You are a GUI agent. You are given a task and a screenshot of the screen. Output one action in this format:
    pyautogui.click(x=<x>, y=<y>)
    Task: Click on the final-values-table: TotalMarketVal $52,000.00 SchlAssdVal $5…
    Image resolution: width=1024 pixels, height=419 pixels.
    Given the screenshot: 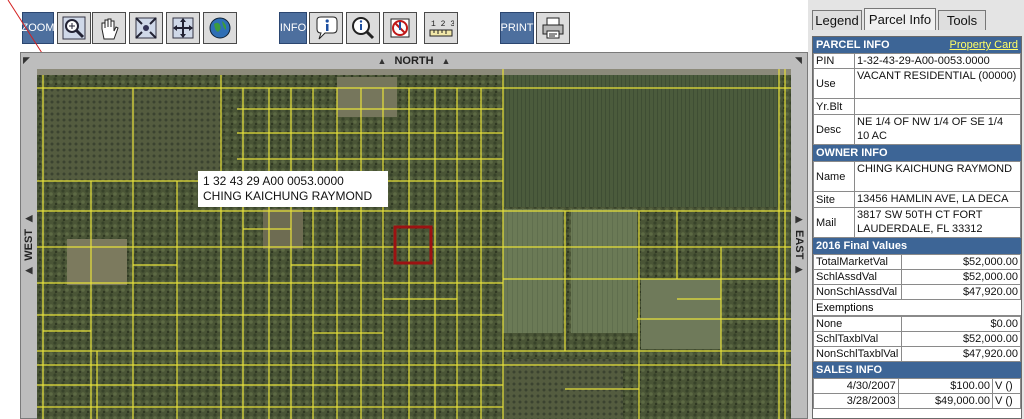 What is the action you would take?
    pyautogui.click(x=917, y=277)
    